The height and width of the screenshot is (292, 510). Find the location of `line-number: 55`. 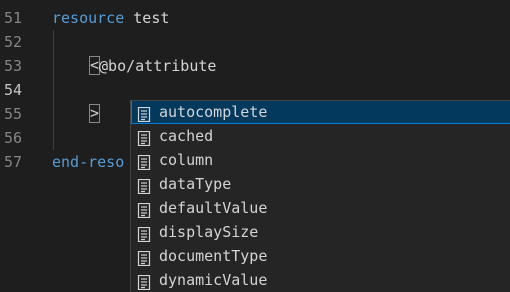

line-number: 55 is located at coordinates (12, 114).